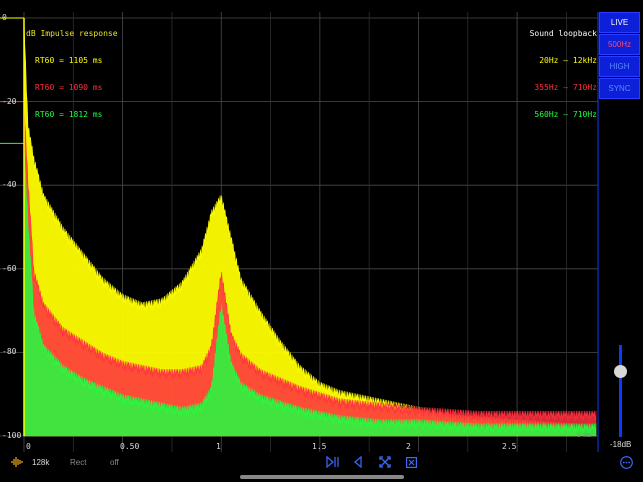 The height and width of the screenshot is (482, 643). I want to click on x-tick-1: 0.50, so click(130, 446).